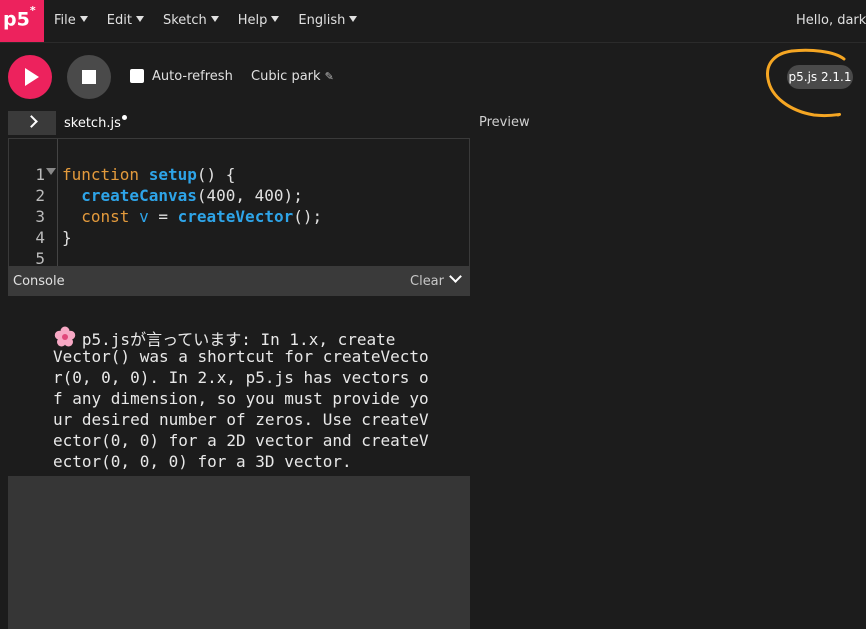  What do you see at coordinates (149, 174) in the screenshot?
I see `code-line-1: function setup() {` at bounding box center [149, 174].